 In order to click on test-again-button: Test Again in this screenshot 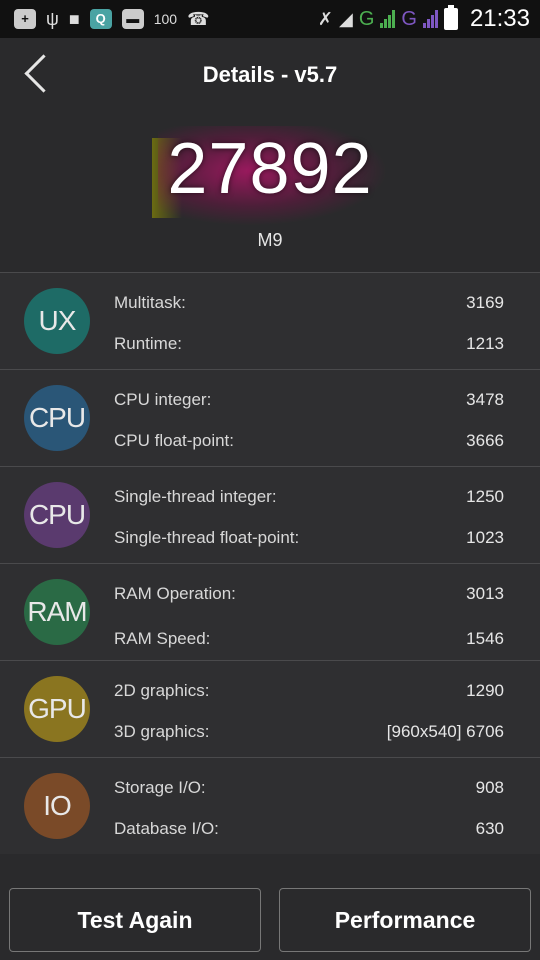, I will do `click(135, 920)`.